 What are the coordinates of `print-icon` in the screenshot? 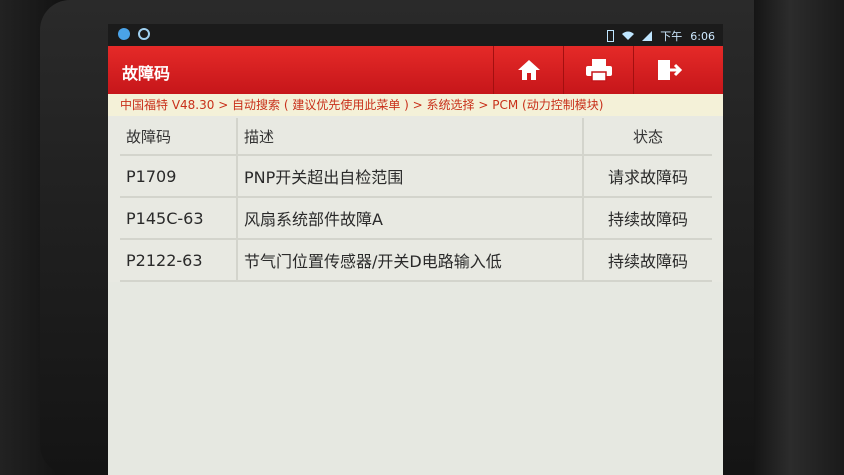 It's located at (599, 70).